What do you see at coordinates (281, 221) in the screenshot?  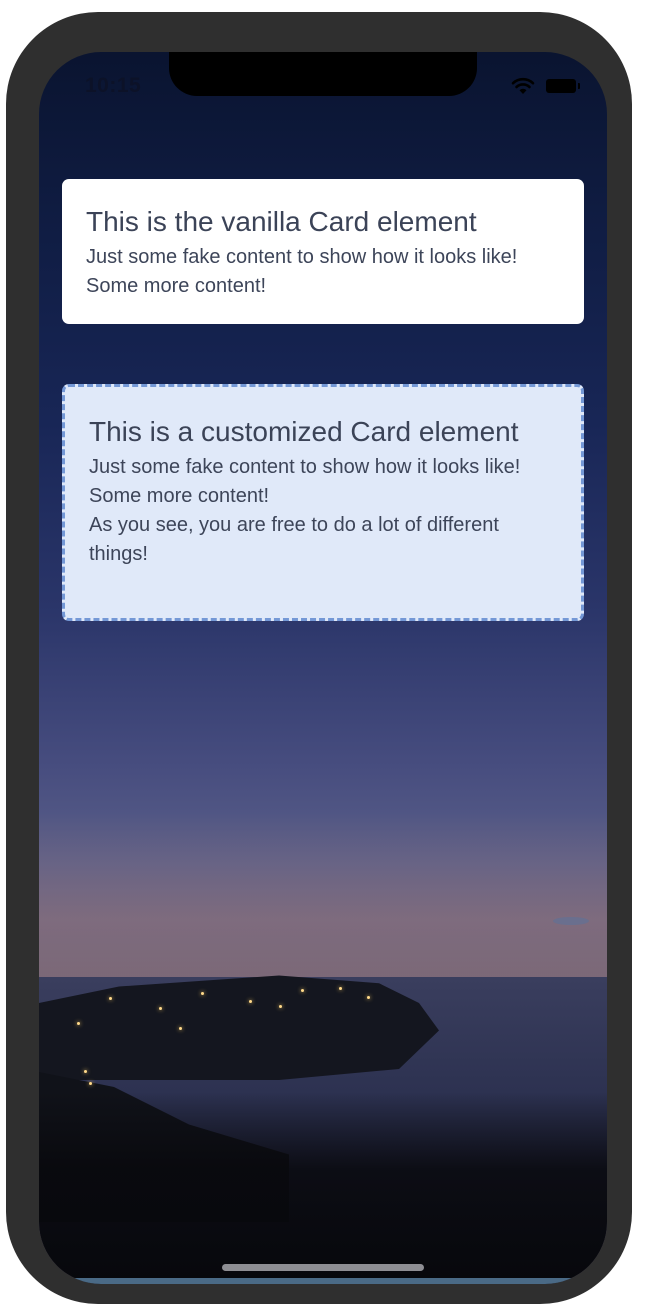 I see `vanilla-card-title: This is the vanilla Card element` at bounding box center [281, 221].